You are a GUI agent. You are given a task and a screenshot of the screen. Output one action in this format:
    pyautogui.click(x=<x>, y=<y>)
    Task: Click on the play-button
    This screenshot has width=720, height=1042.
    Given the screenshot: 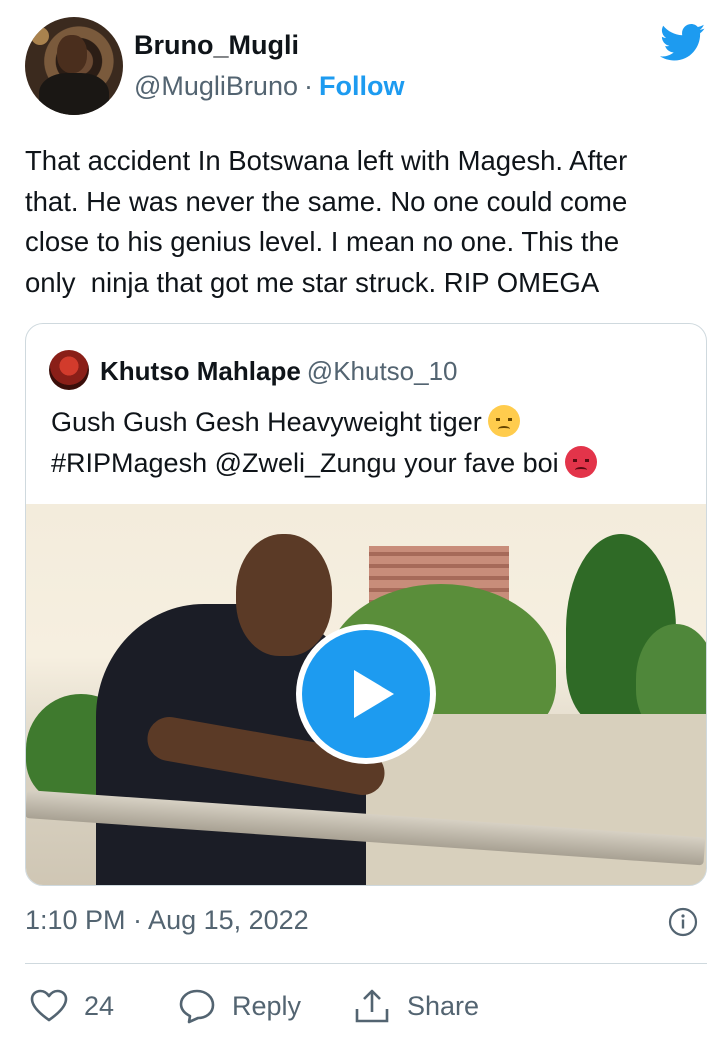 What is the action you would take?
    pyautogui.click(x=366, y=694)
    